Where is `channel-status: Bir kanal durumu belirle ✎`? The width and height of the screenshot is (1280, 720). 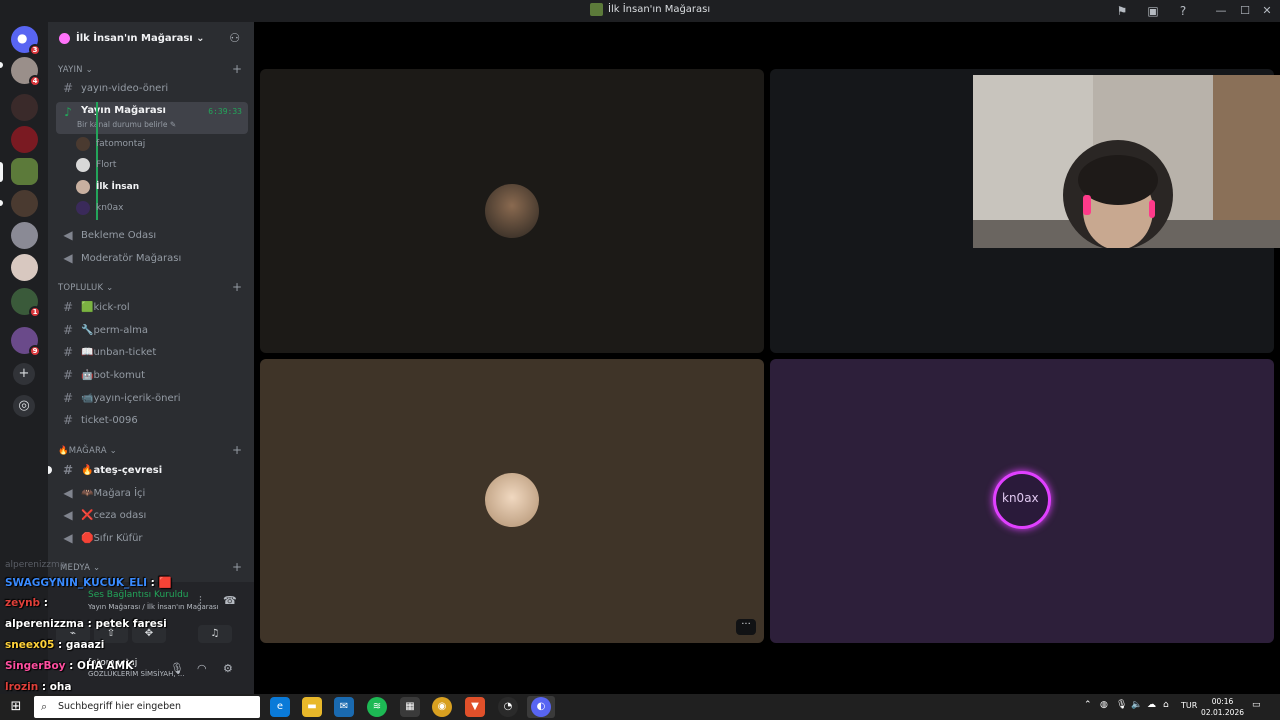
channel-status: Bir kanal durumu belirle ✎ is located at coordinates (126, 124).